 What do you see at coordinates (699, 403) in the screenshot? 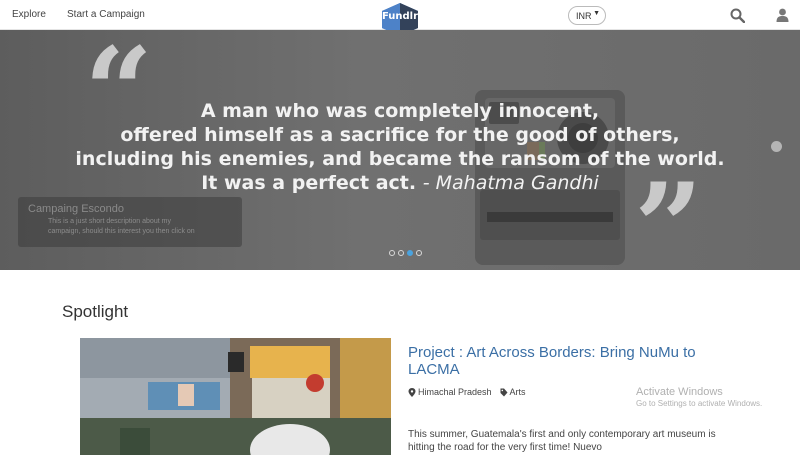
I see `watermark-subtitle: Go to Settings to activate Windows.` at bounding box center [699, 403].